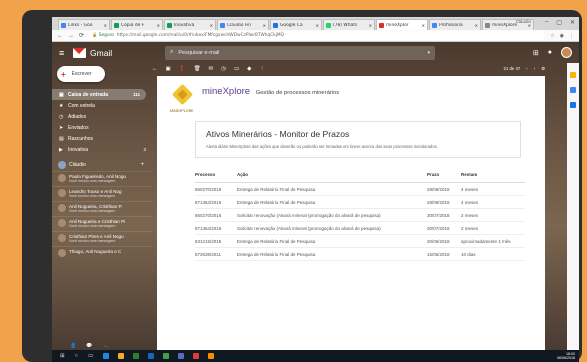  What do you see at coordinates (121, 356) in the screenshot?
I see `explorer-icon` at bounding box center [121, 356].